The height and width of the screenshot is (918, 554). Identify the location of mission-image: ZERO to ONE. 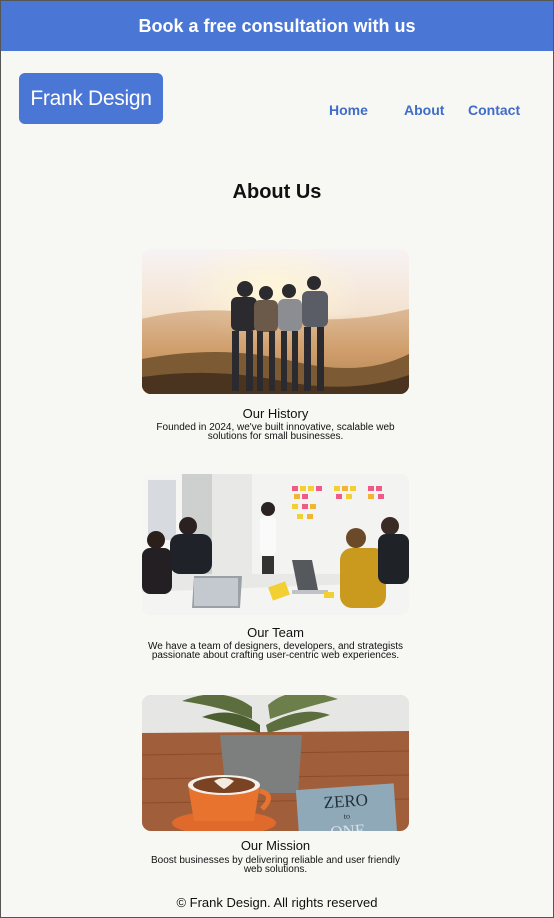
(275, 763).